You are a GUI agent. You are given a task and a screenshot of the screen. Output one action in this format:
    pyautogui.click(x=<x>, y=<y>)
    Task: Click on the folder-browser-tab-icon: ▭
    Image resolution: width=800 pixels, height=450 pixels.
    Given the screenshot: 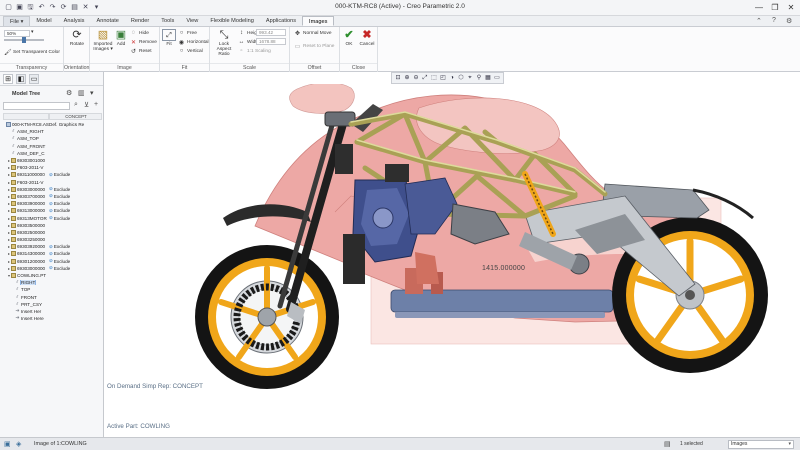 What is the action you would take?
    pyautogui.click(x=34, y=78)
    